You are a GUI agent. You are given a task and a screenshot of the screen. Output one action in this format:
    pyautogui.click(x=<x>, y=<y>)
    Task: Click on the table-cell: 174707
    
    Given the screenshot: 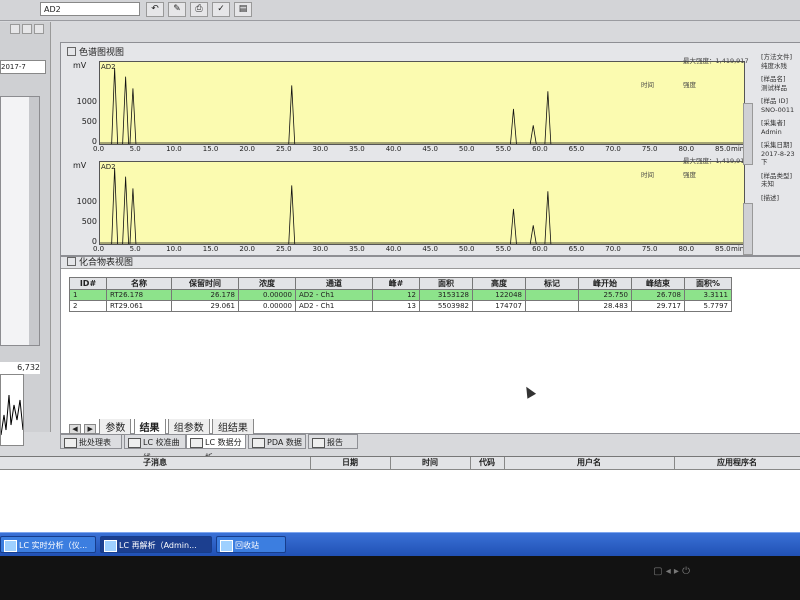 What is the action you would take?
    pyautogui.click(x=499, y=306)
    